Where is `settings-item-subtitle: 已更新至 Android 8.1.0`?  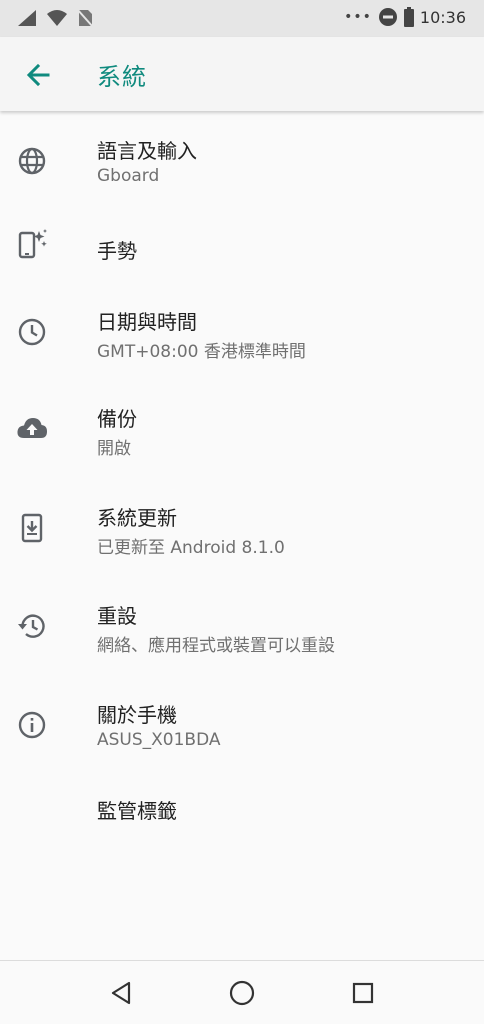 settings-item-subtitle: 已更新至 Android 8.1.0 is located at coordinates (191, 548).